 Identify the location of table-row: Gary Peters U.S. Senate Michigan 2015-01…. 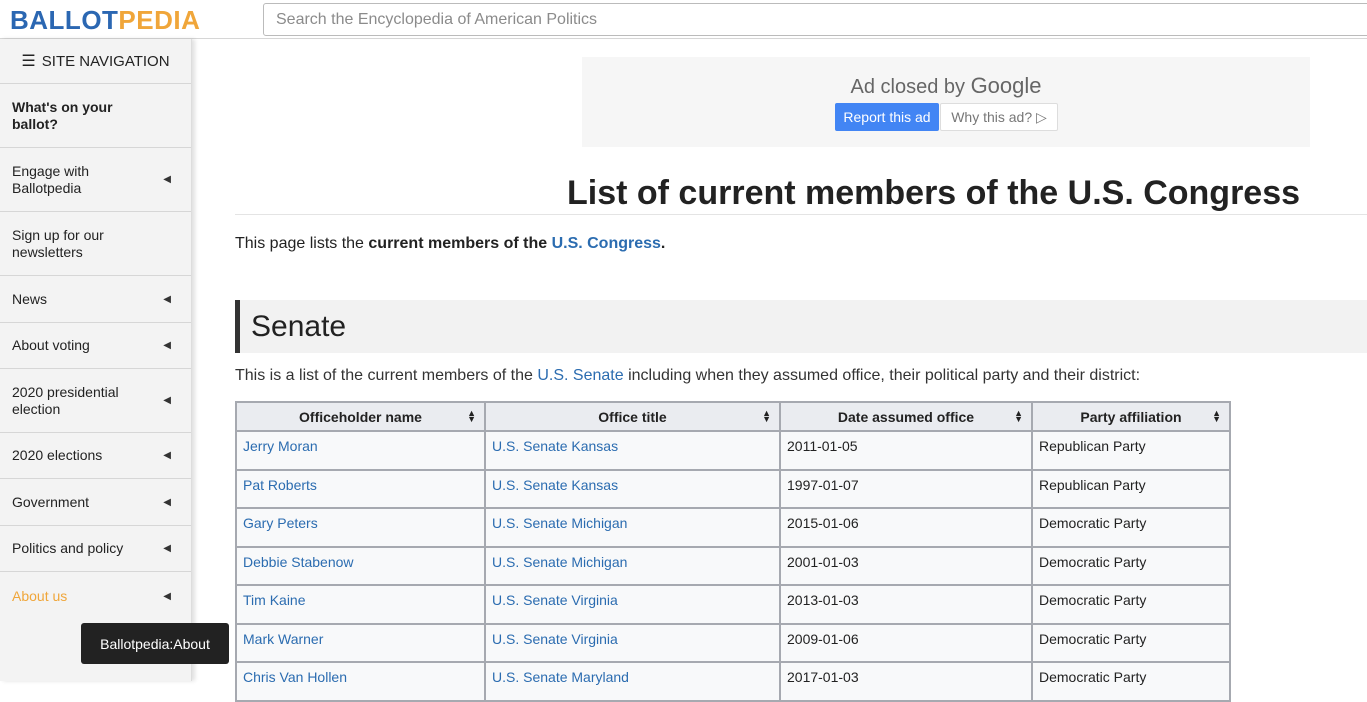
(733, 527).